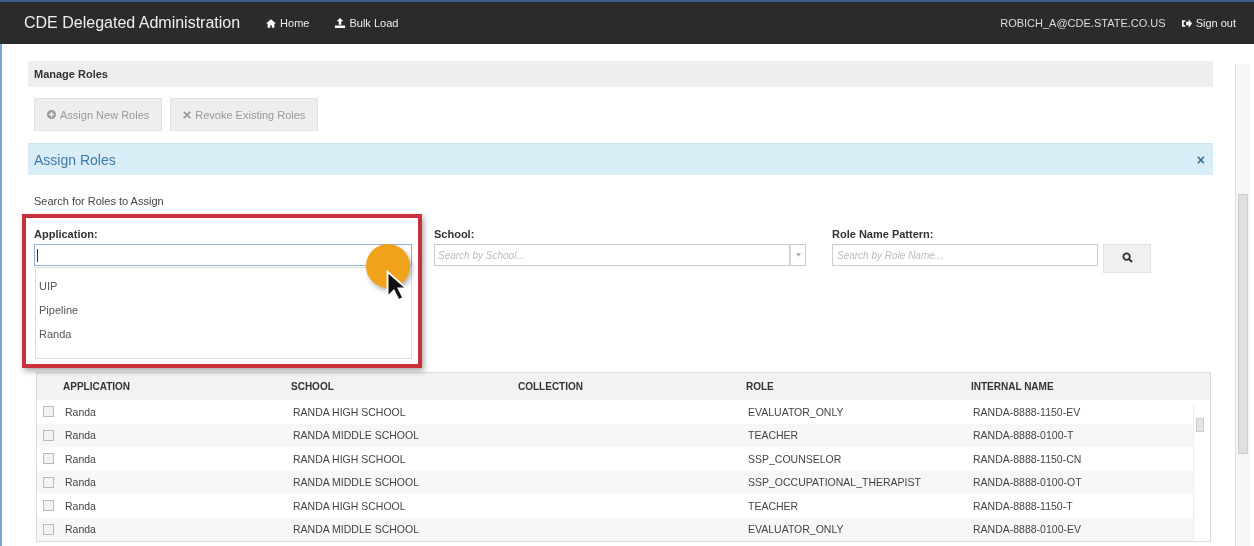 Image resolution: width=1254 pixels, height=546 pixels. What do you see at coordinates (340, 23) in the screenshot?
I see `upload-icon` at bounding box center [340, 23].